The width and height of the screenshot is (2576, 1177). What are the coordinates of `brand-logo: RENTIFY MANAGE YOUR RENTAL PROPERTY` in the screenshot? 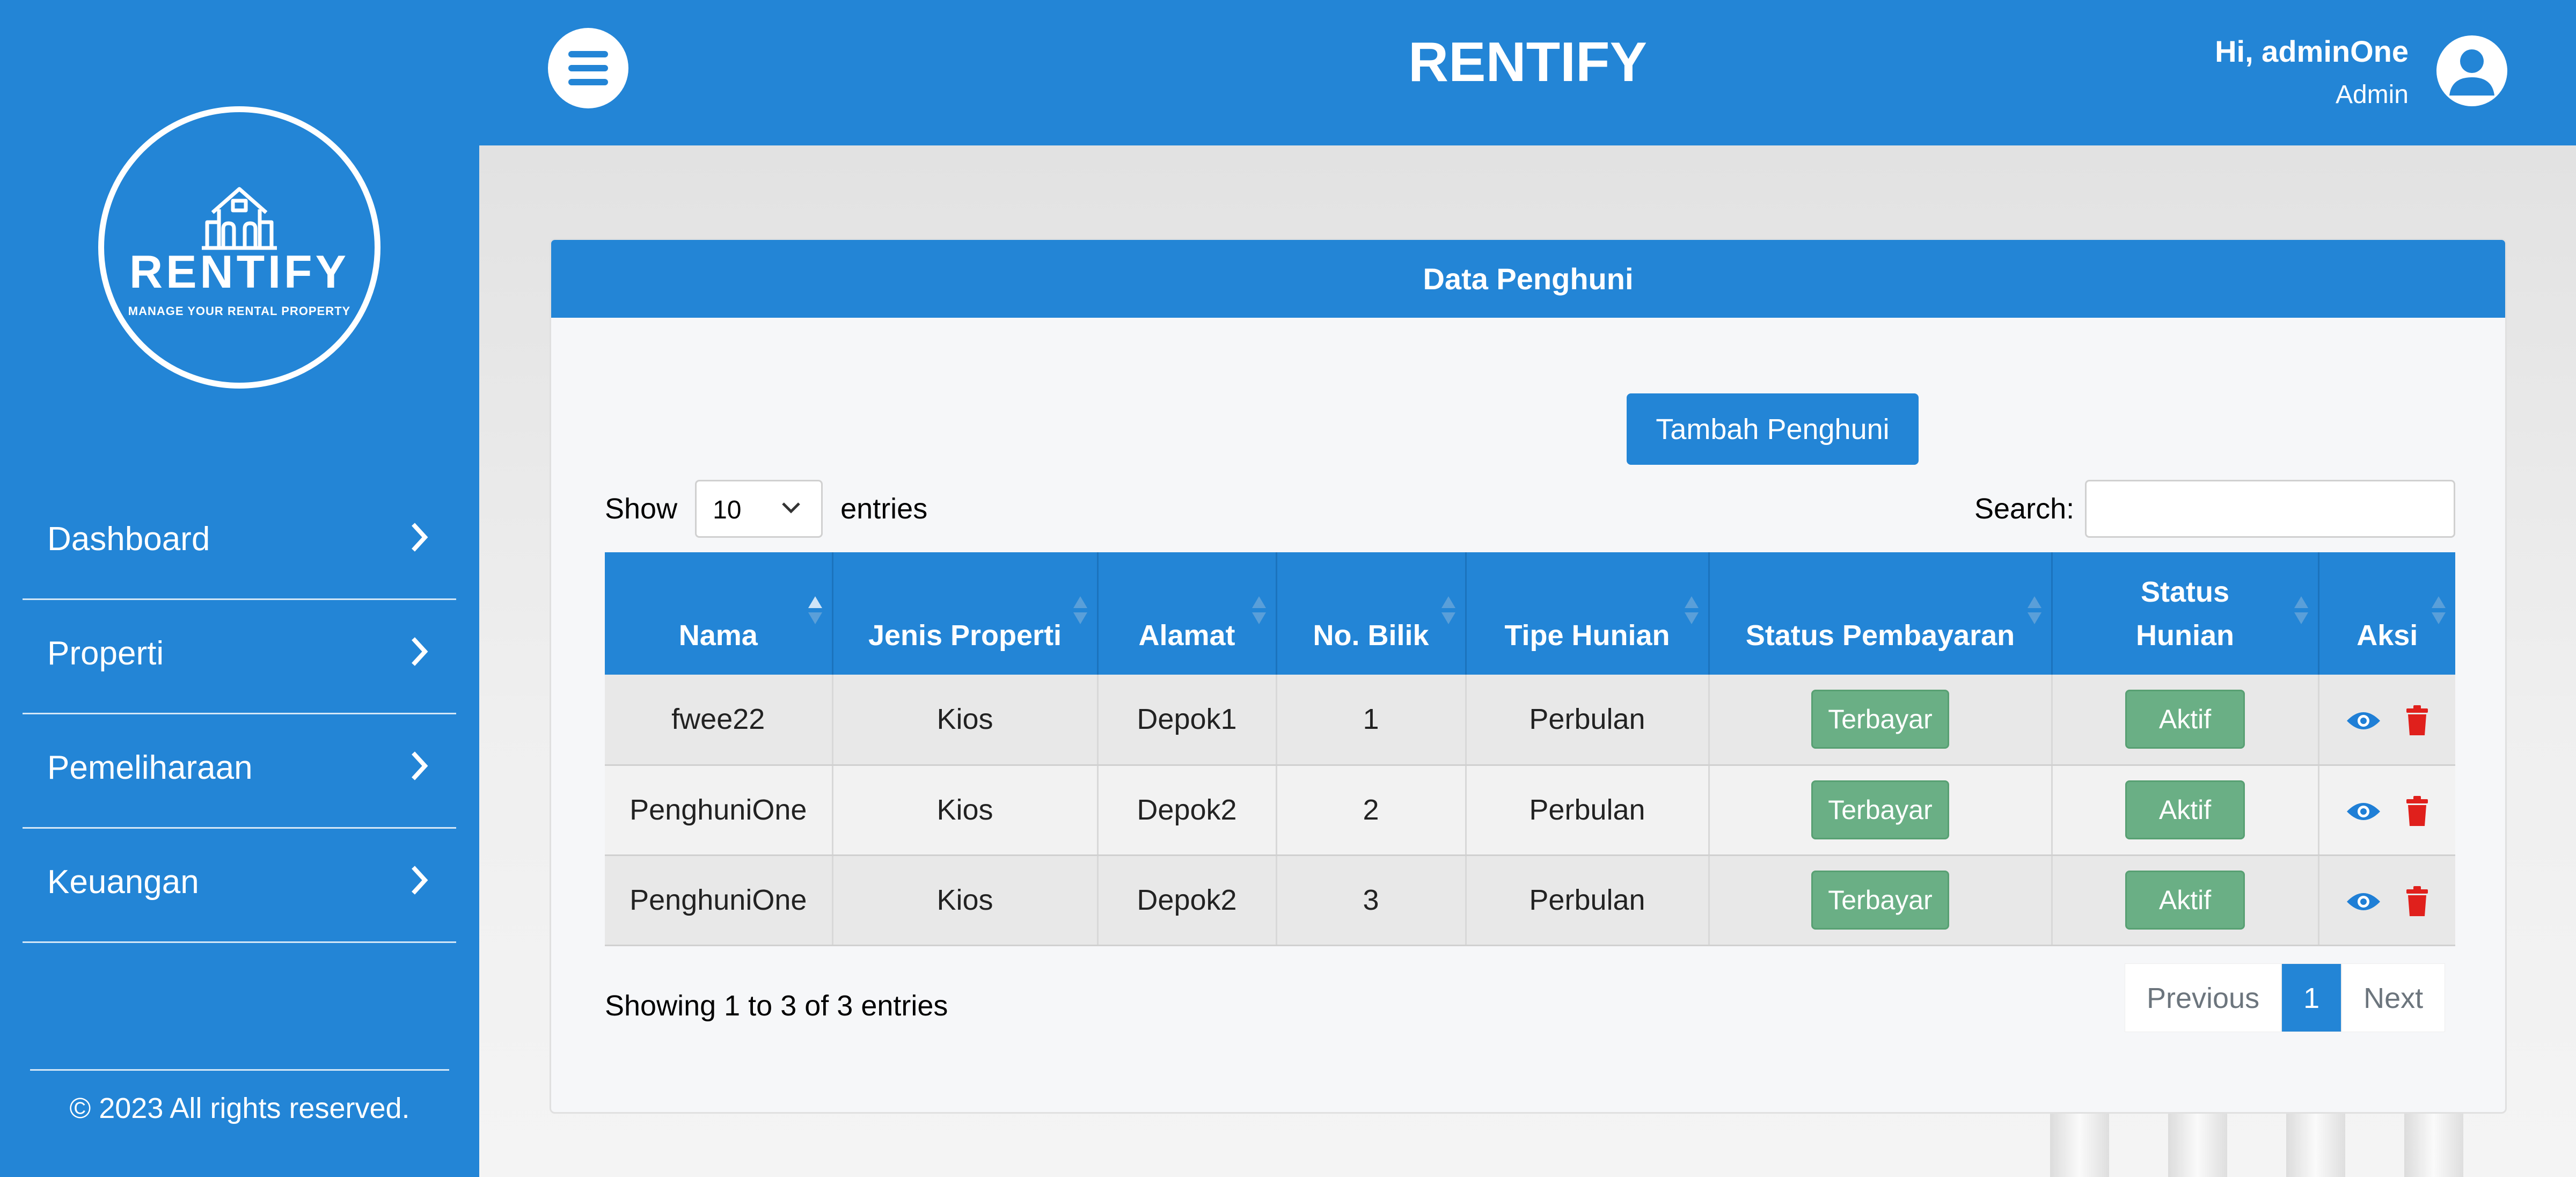 It's located at (239, 247).